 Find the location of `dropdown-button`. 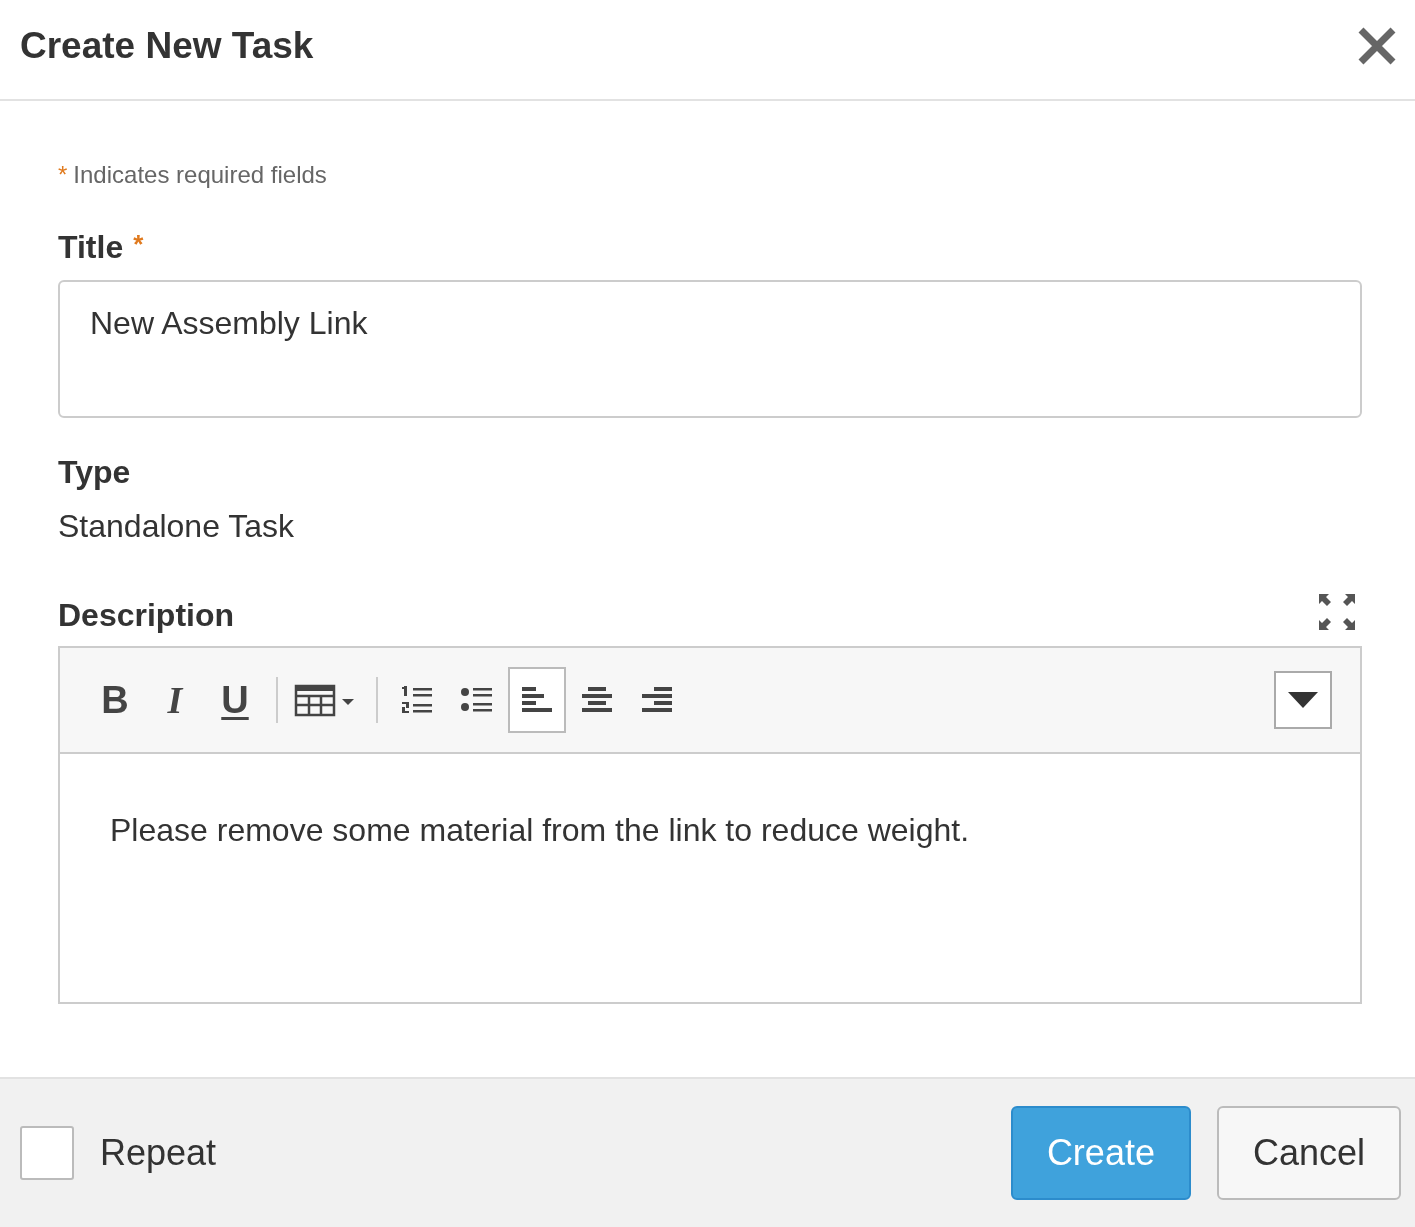

dropdown-button is located at coordinates (1303, 700).